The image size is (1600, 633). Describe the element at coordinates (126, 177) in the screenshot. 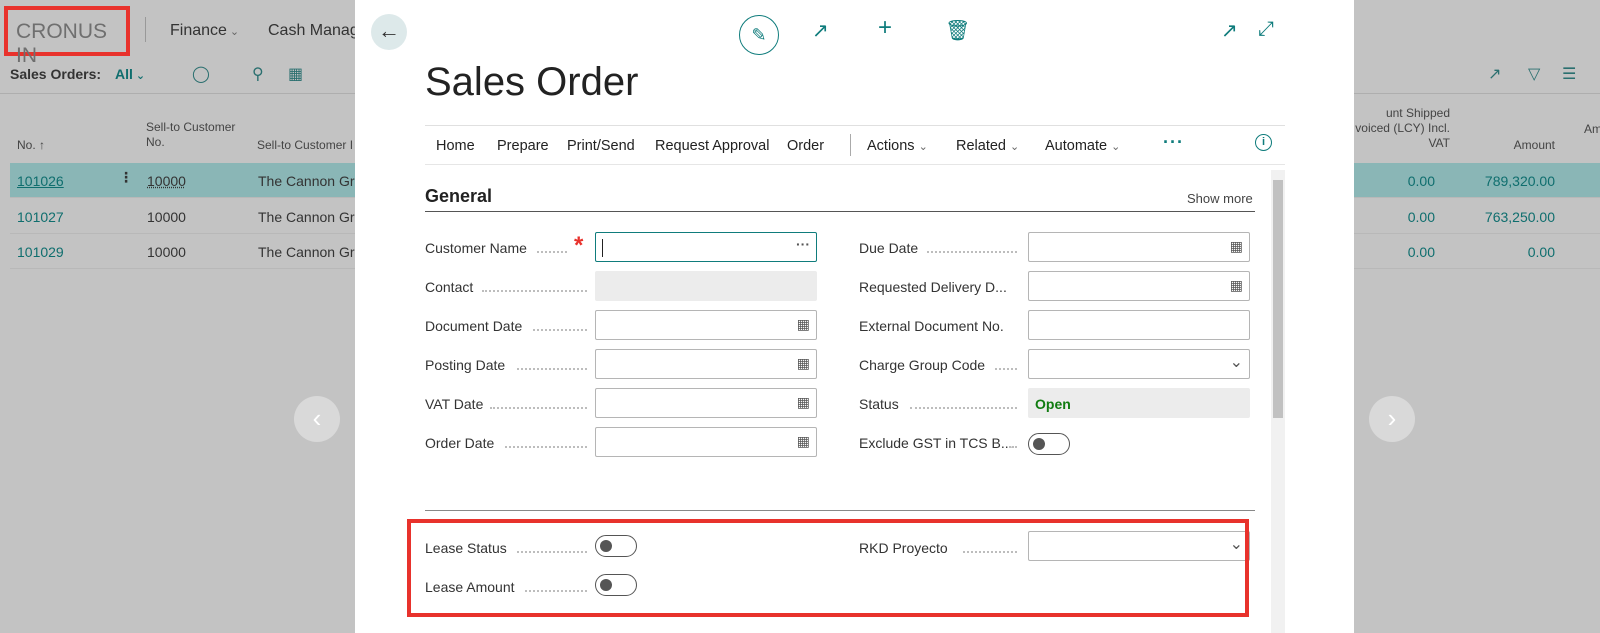

I see `row-menu-icon: ⋮` at that location.